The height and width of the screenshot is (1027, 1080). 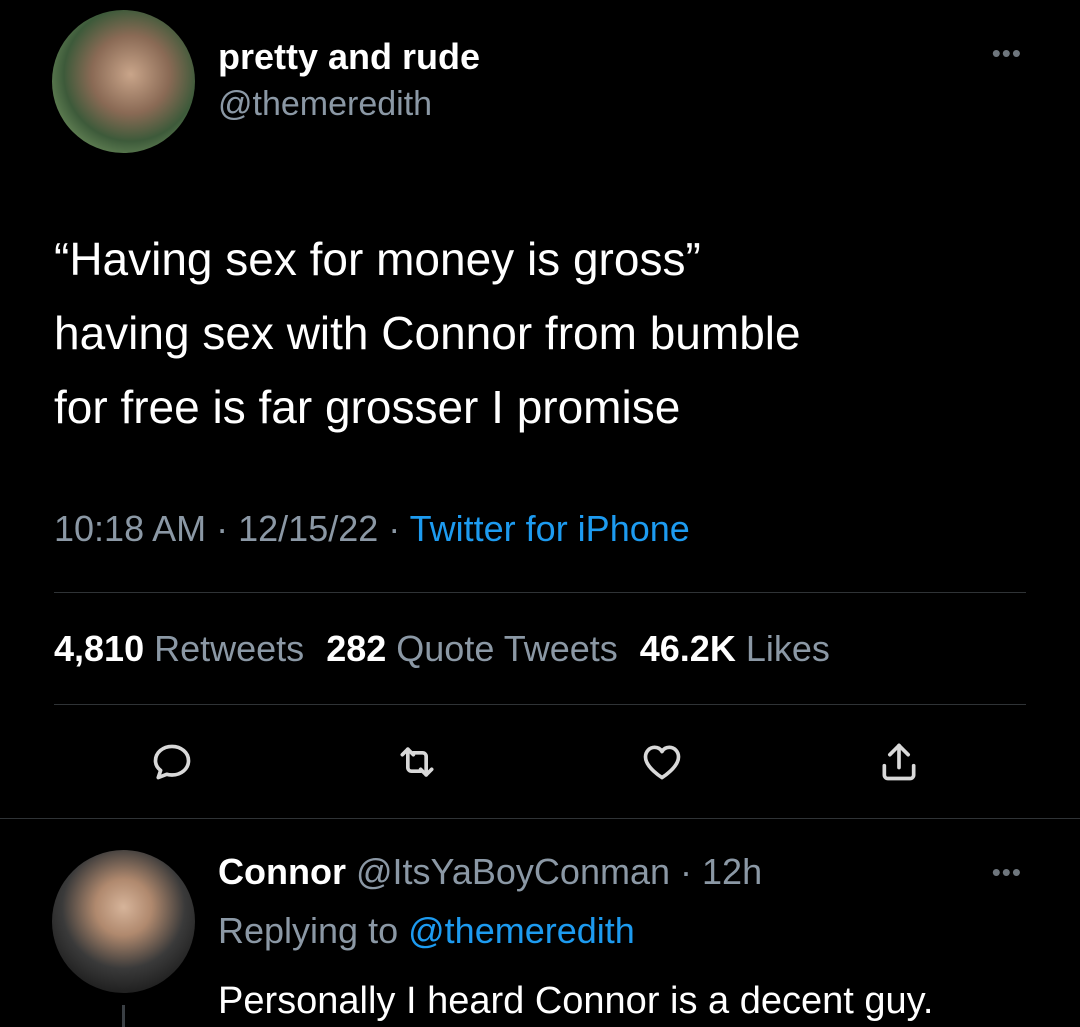 What do you see at coordinates (513, 871) in the screenshot?
I see `reply-author-handle: @ItsYaBoyConman` at bounding box center [513, 871].